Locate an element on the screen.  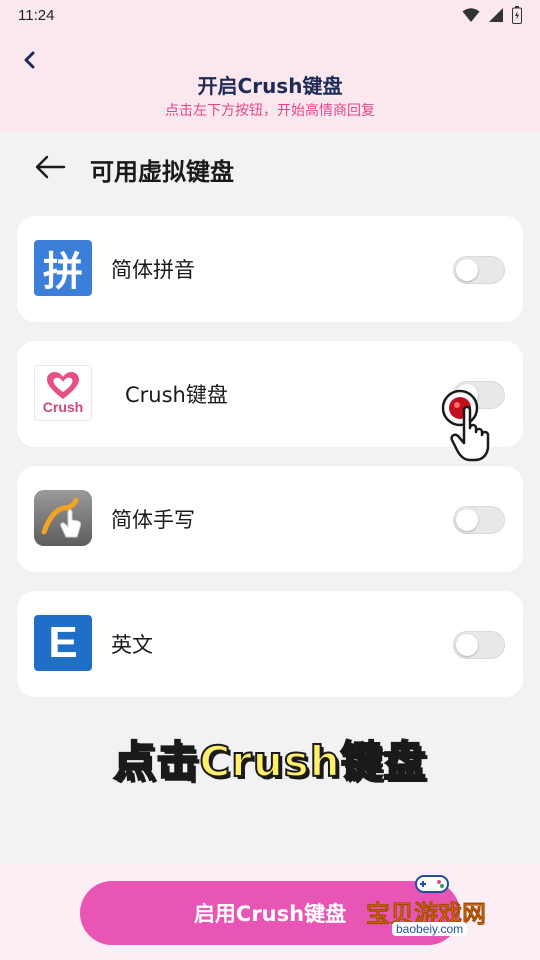
keyboard-item-english: E 英文 is located at coordinates (270, 644).